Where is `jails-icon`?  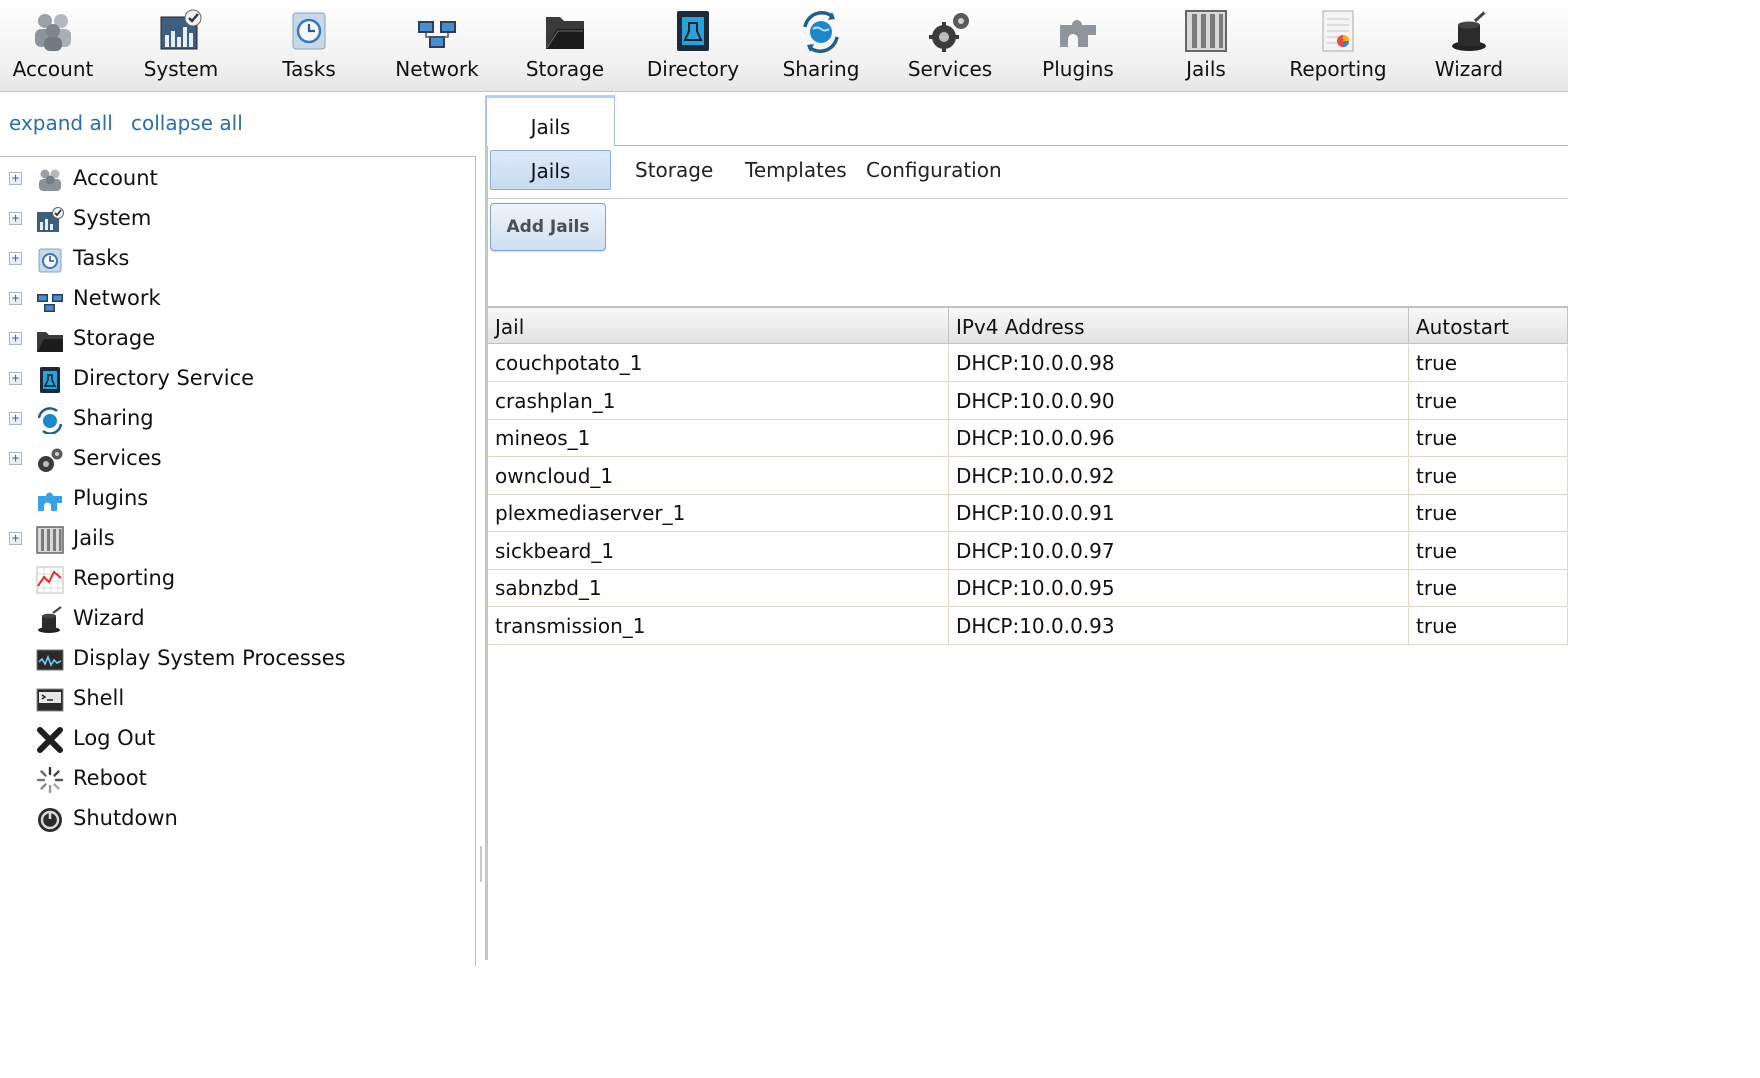 jails-icon is located at coordinates (50, 540).